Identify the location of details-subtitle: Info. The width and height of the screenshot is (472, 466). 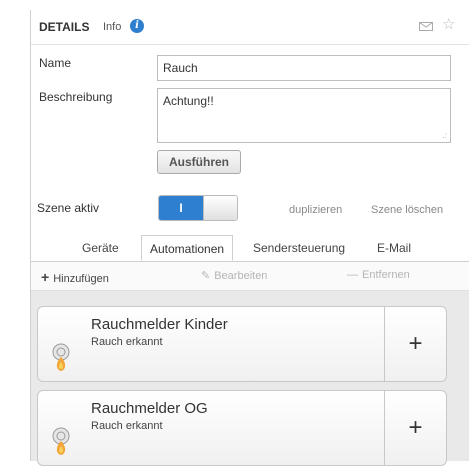
(112, 27).